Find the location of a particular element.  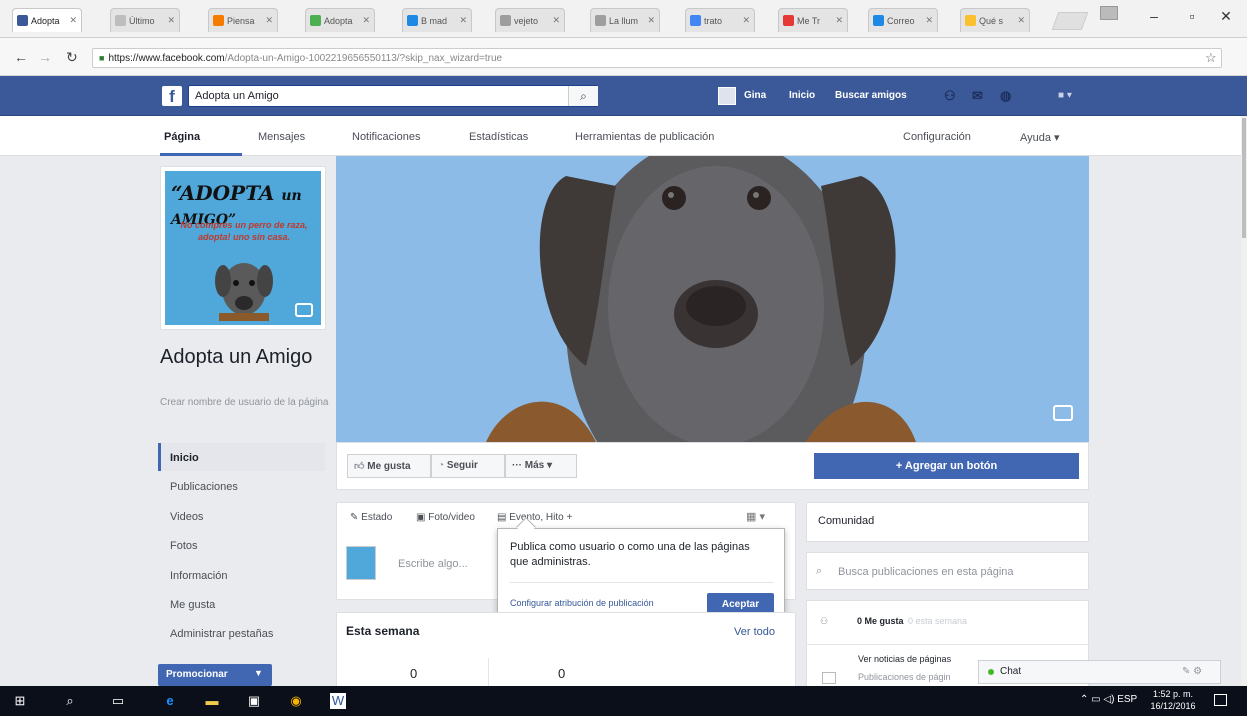

like-button: 👍︎ Me gusta is located at coordinates (389, 466).